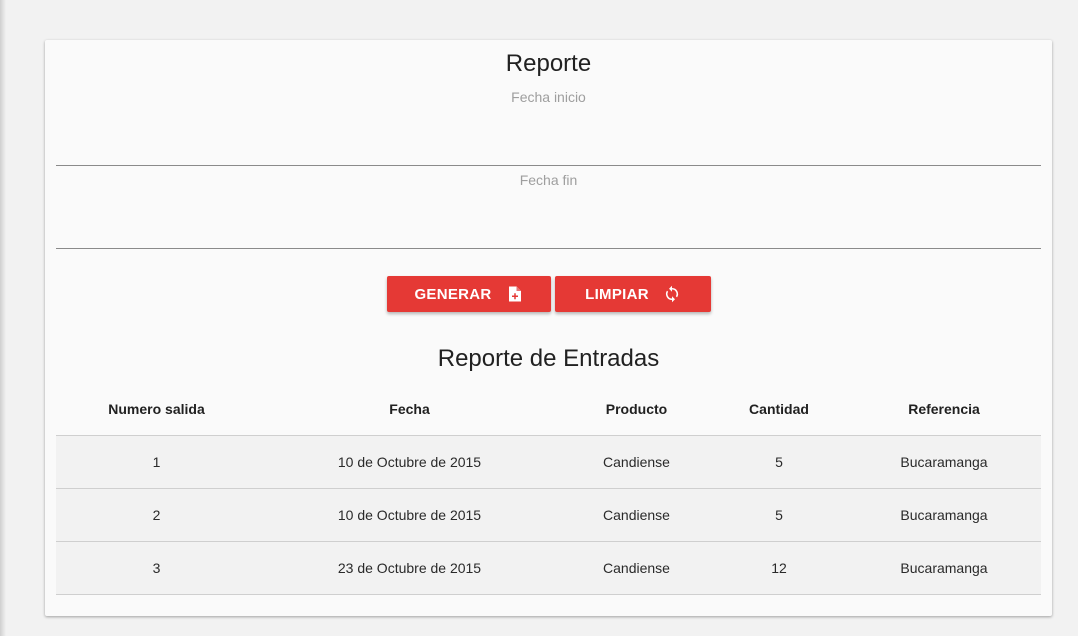  I want to click on fecha-inicio-input, so click(550, 127).